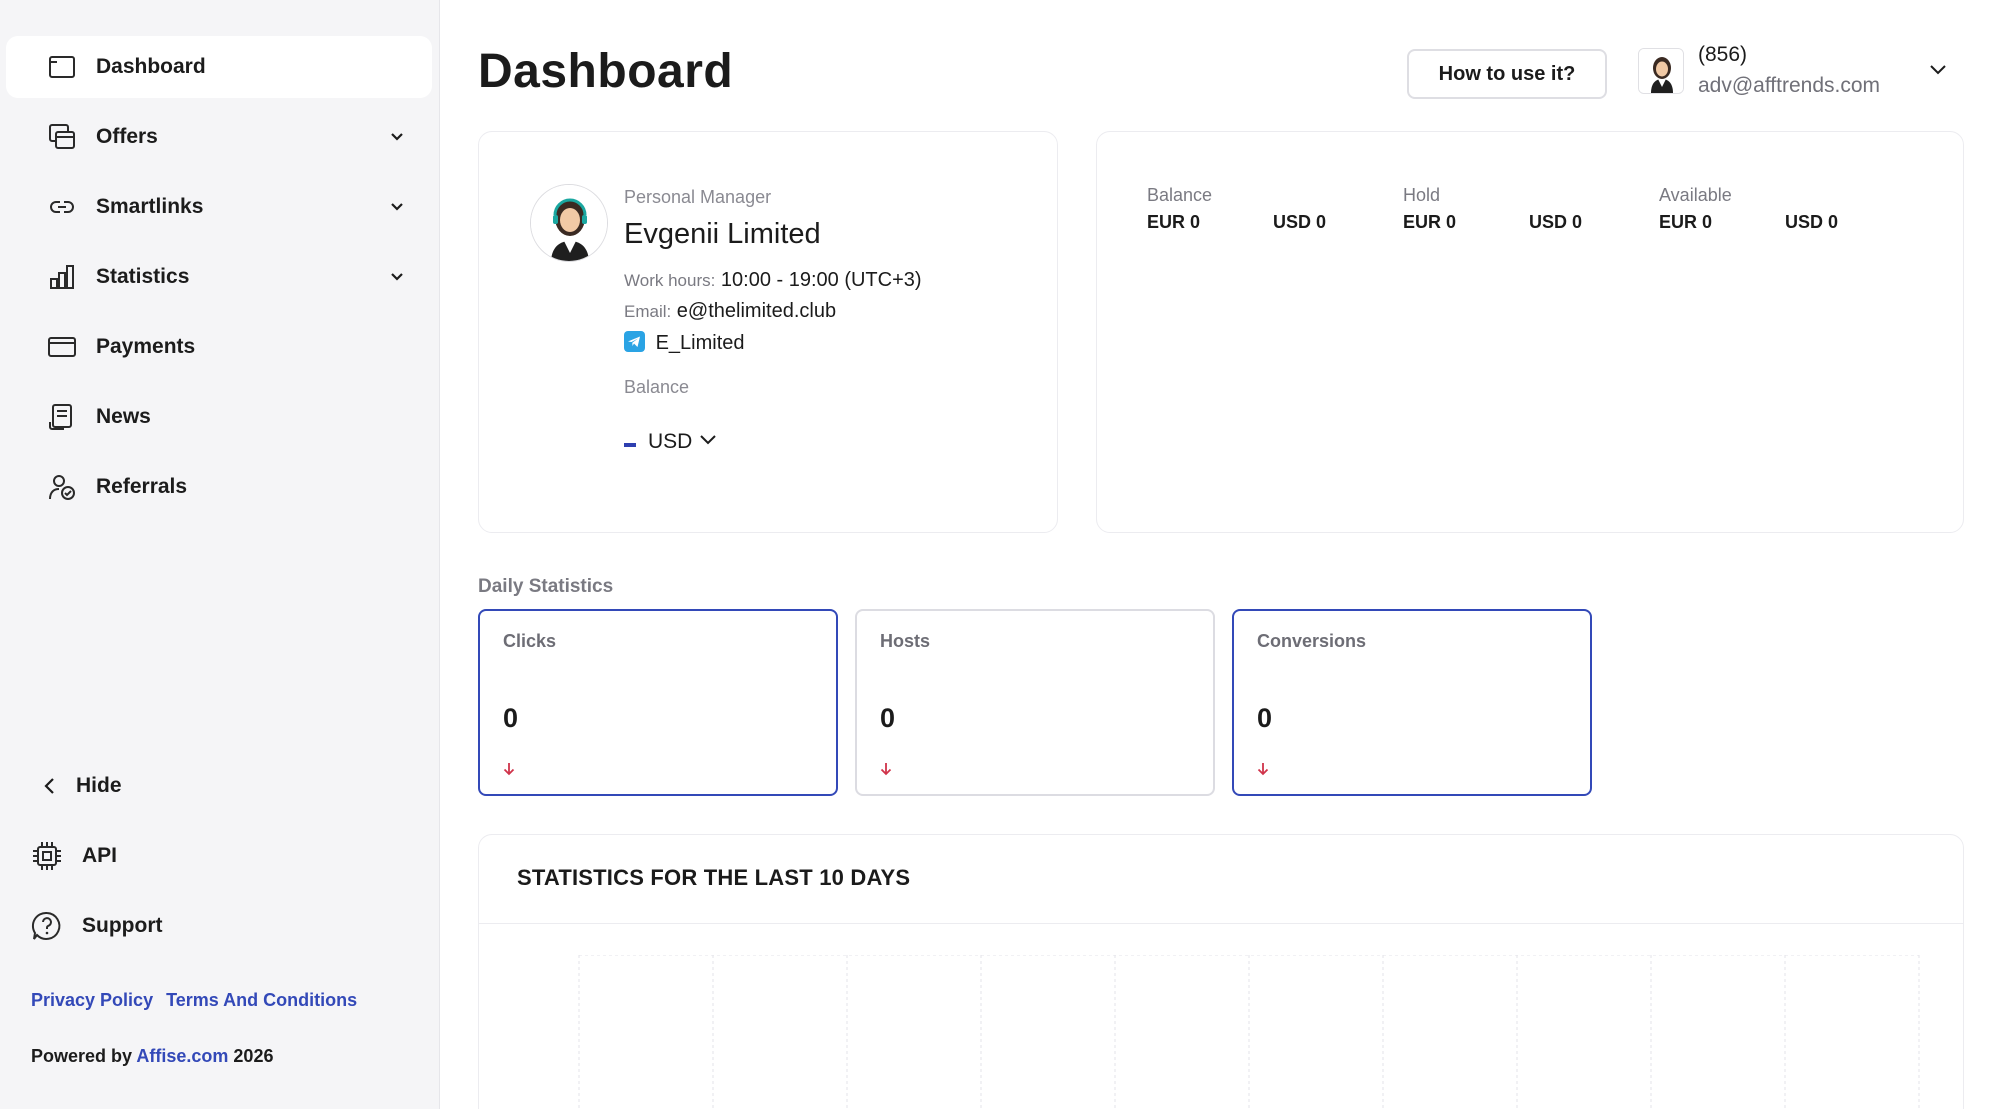 This screenshot has height=1109, width=1999. I want to click on page-title: Dashboard, so click(606, 71).